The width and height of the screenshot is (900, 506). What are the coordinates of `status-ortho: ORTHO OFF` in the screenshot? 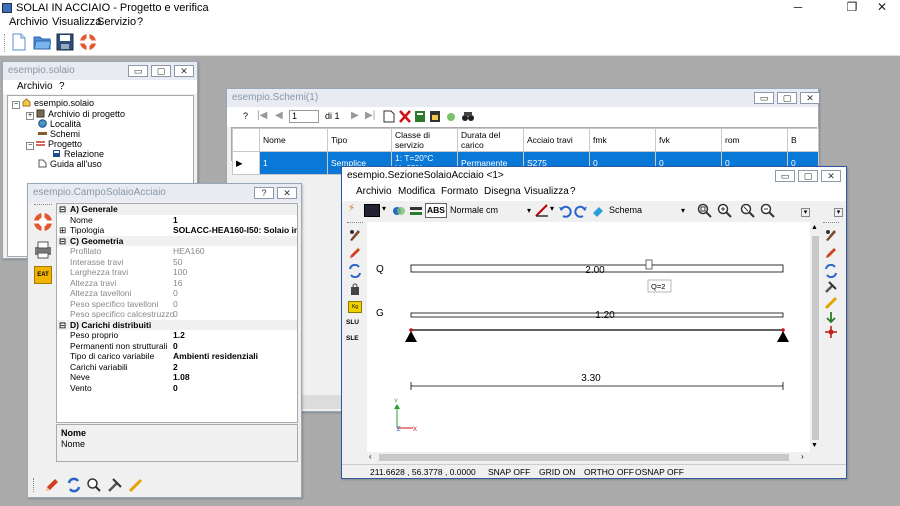 It's located at (609, 472).